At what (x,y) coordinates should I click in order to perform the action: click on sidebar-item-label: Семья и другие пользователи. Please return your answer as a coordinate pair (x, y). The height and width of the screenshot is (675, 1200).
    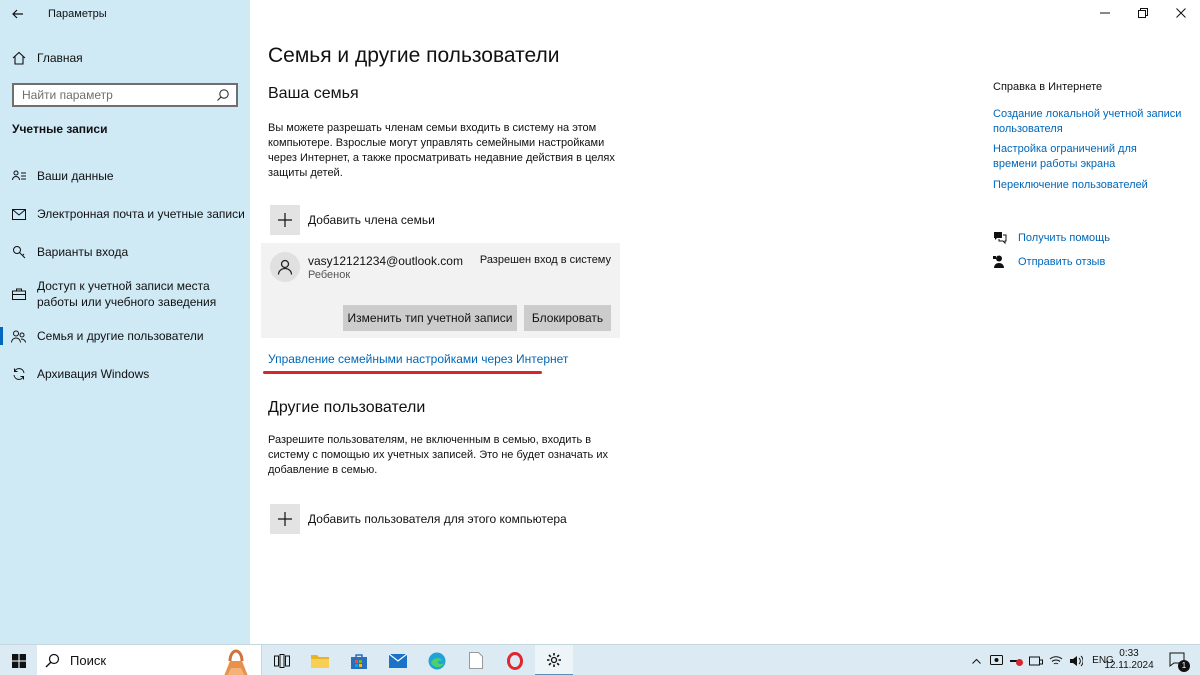
    Looking at the image, I should click on (120, 336).